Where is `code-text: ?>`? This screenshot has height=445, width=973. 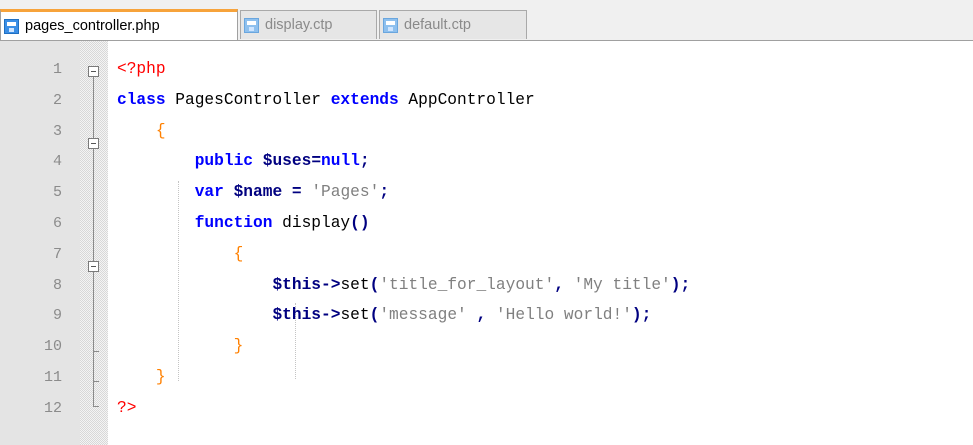 code-text: ?> is located at coordinates (126, 408).